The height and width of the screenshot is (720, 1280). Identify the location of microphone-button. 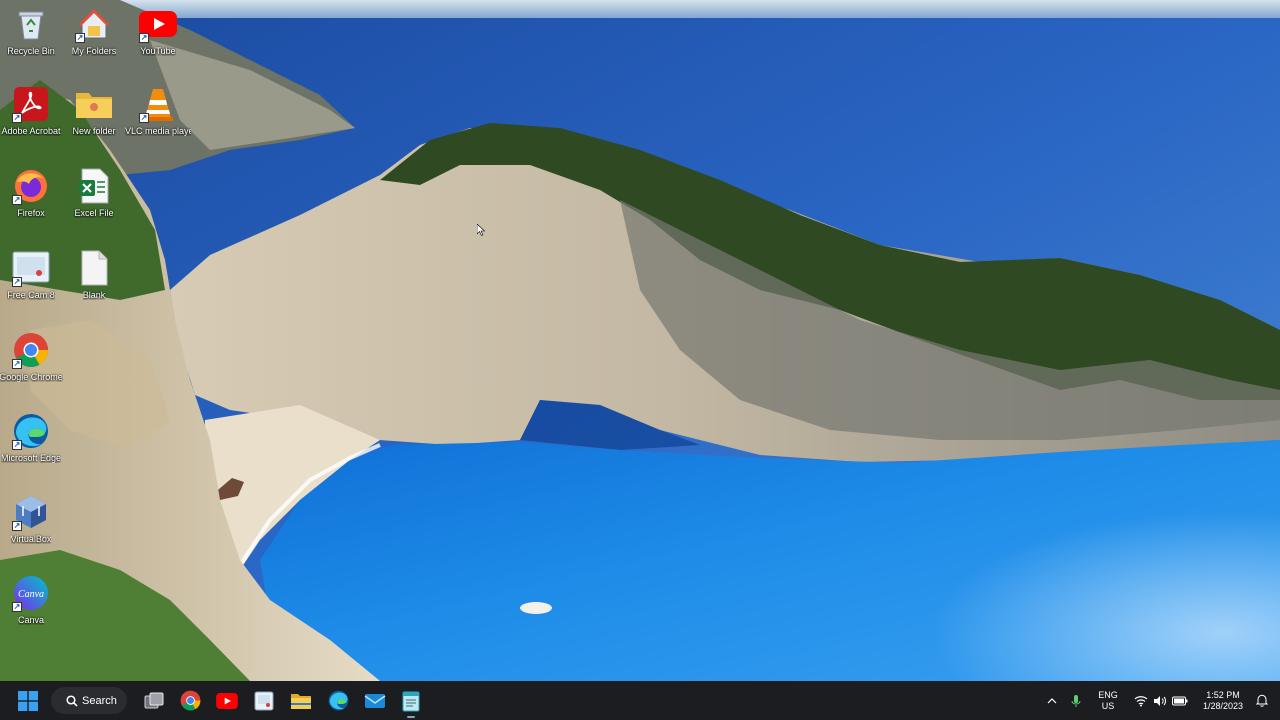
(1076, 700).